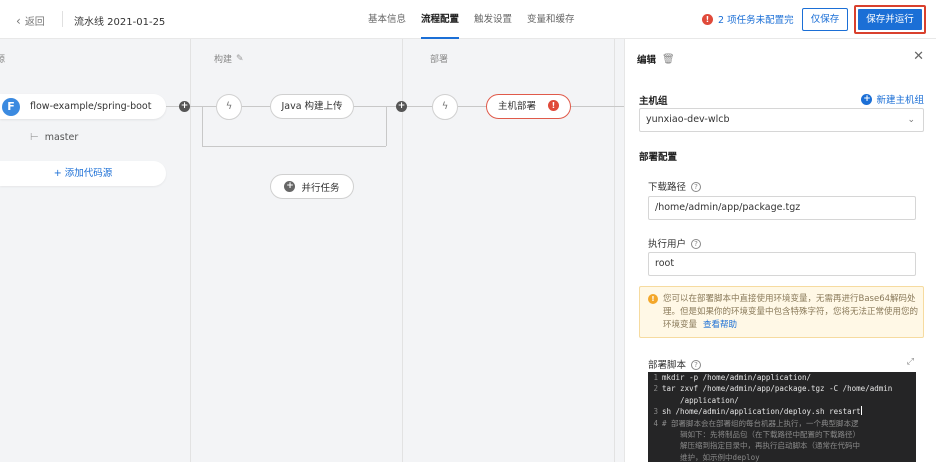  I want to click on plus-circle-icon: +, so click(867, 99).